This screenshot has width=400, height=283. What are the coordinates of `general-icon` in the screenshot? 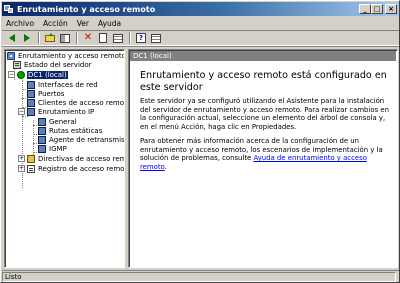 It's located at (42, 121).